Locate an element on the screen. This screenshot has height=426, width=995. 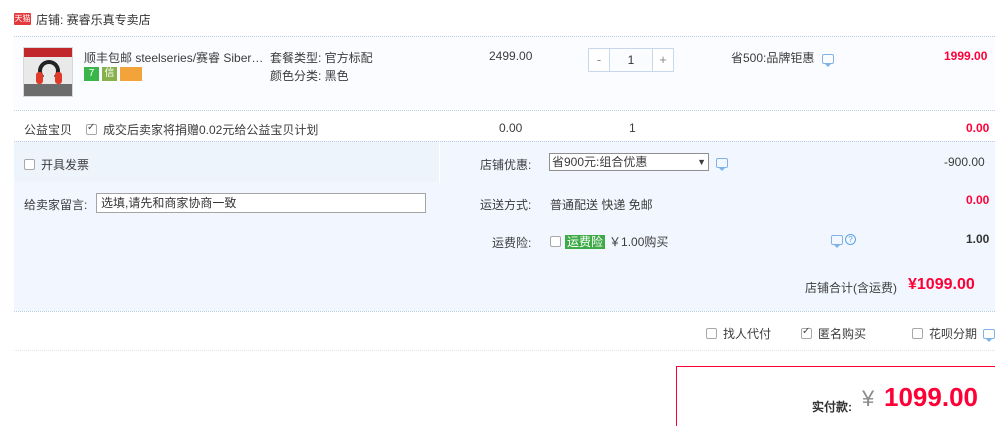
proxy-pay-option: 找人代付 is located at coordinates (738, 333).